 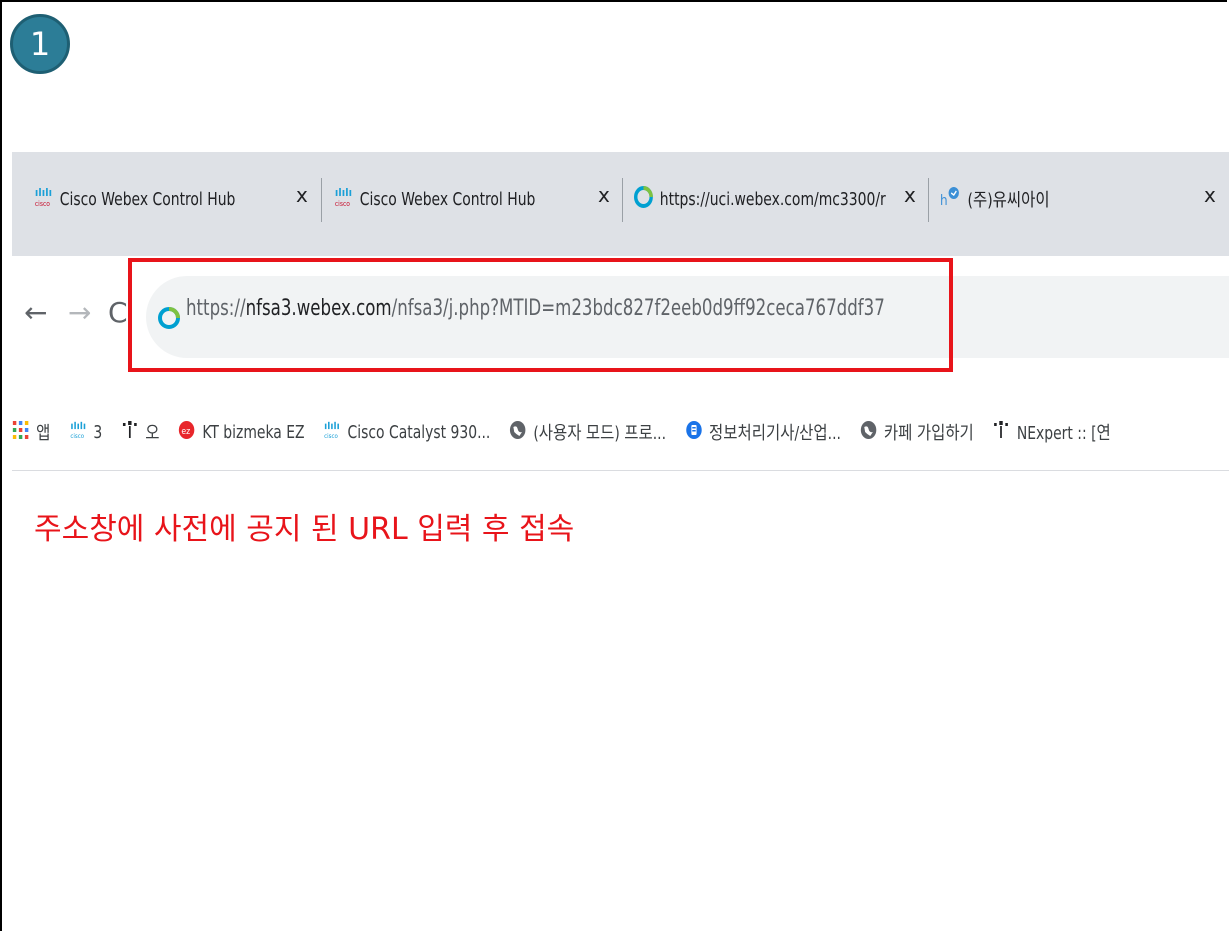 What do you see at coordinates (43, 433) in the screenshot?
I see `bookmark-label: 앱` at bounding box center [43, 433].